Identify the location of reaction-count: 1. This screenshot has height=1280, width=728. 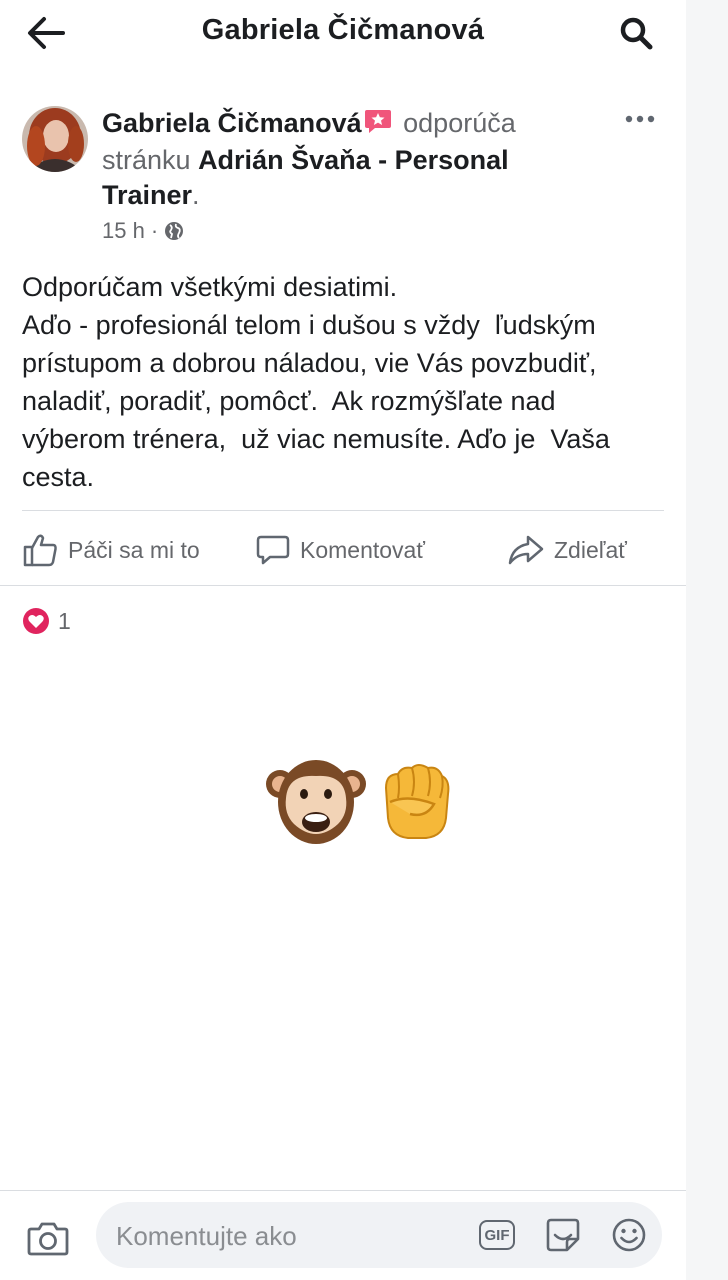
(64, 620).